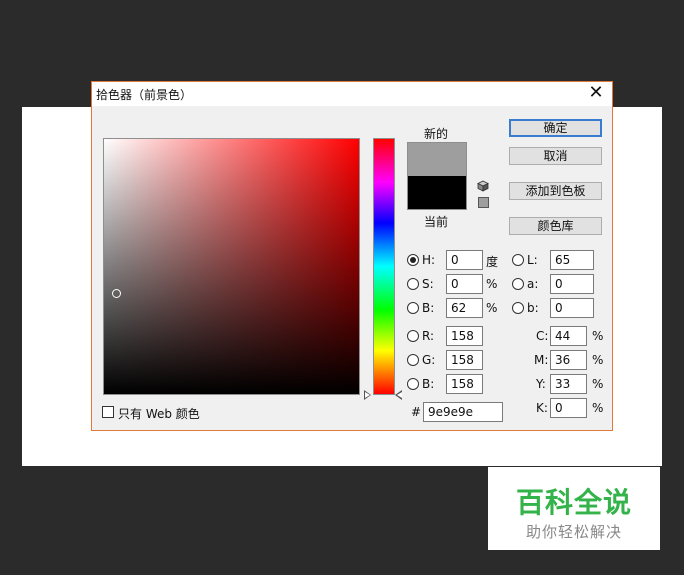  I want to click on h-input: 0, so click(464, 260).